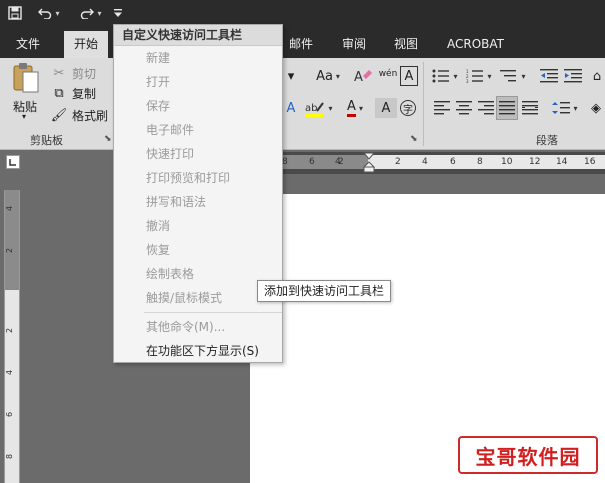 Image resolution: width=605 pixels, height=483 pixels. What do you see at coordinates (388, 74) in the screenshot?
I see `phonetic-guide-button: wén` at bounding box center [388, 74].